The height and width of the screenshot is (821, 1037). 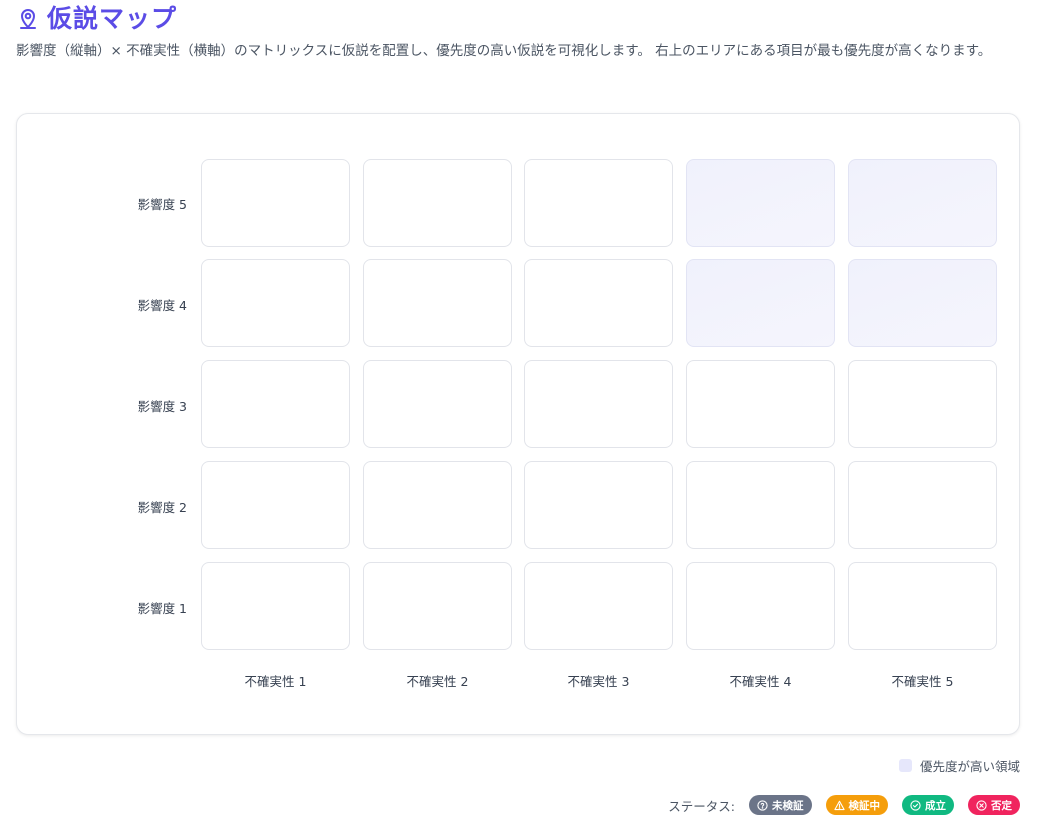 I want to click on priority-legend-label: 優先度が高い領域, so click(x=969, y=766).